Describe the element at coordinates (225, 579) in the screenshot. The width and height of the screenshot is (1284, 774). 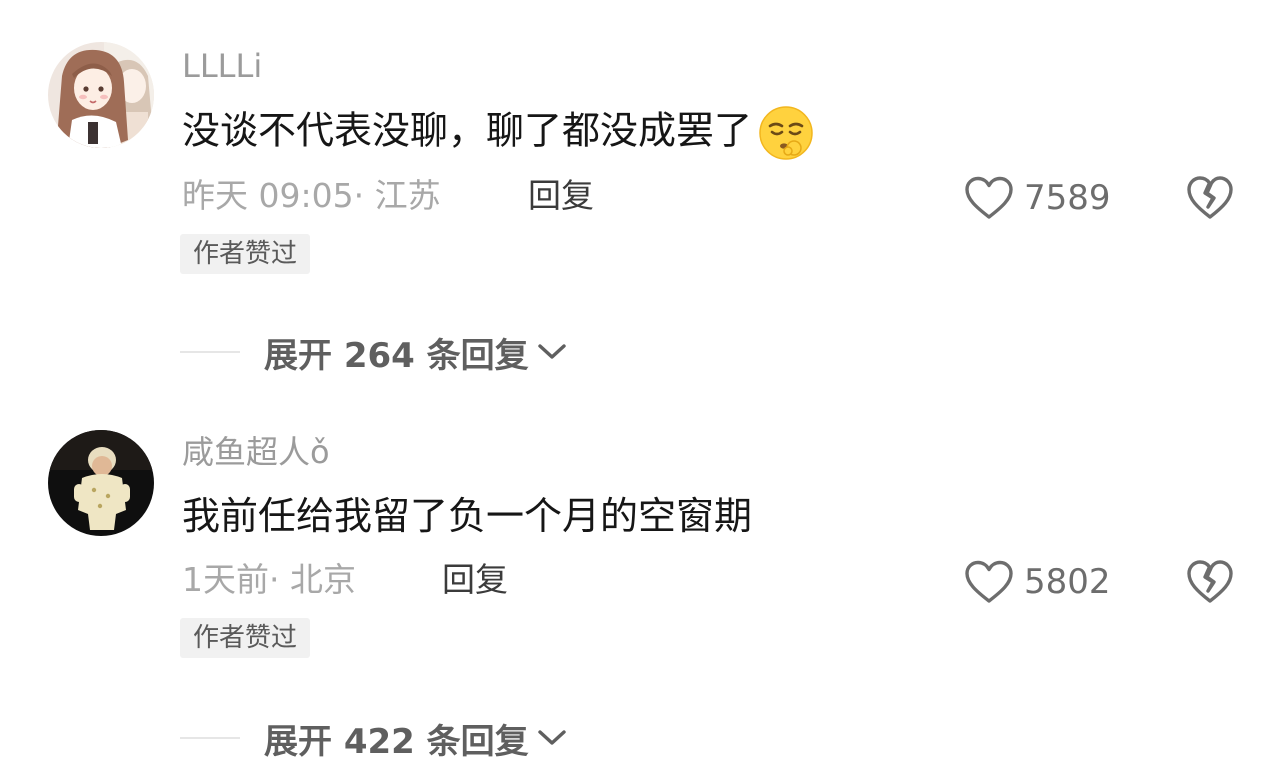
I see `comment-time: 1天前` at that location.